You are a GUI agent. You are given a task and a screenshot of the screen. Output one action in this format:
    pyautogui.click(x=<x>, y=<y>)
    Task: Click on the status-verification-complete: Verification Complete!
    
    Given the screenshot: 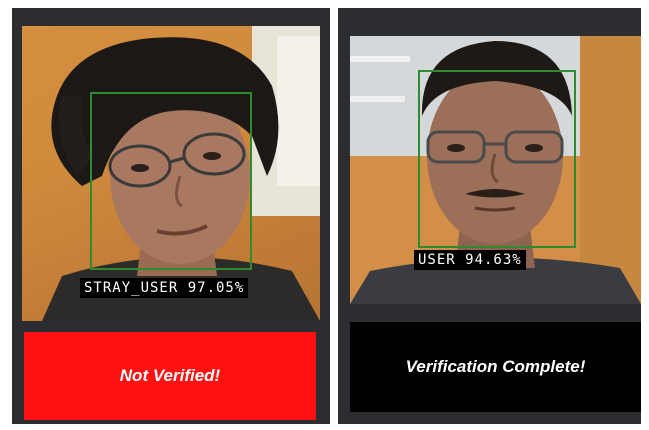 What is the action you would take?
    pyautogui.click(x=495, y=367)
    